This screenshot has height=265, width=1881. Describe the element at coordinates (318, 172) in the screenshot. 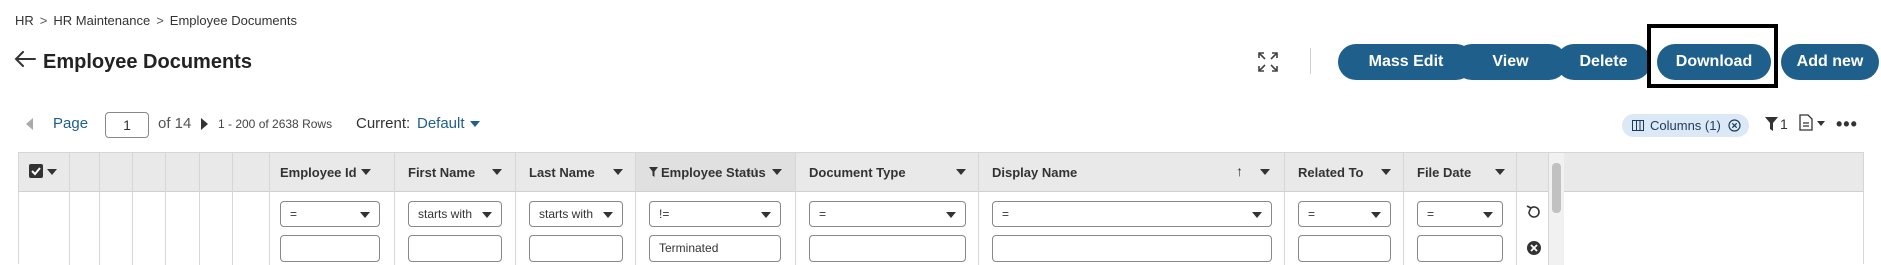

I see `column-header-label: Employee Id` at that location.